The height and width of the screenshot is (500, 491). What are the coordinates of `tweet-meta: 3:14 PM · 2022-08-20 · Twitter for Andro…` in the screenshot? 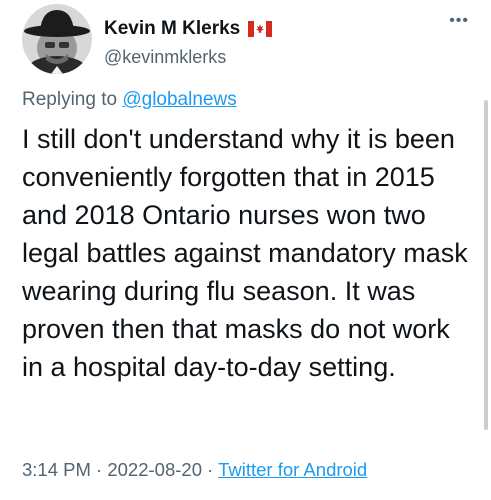 It's located at (194, 470).